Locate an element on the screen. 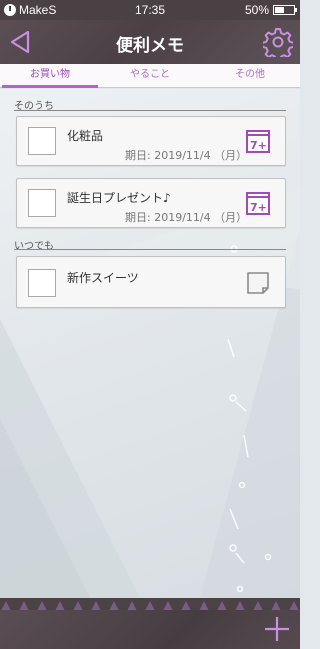 The height and width of the screenshot is (649, 320). app-header: 便利メモ is located at coordinates (150, 42).